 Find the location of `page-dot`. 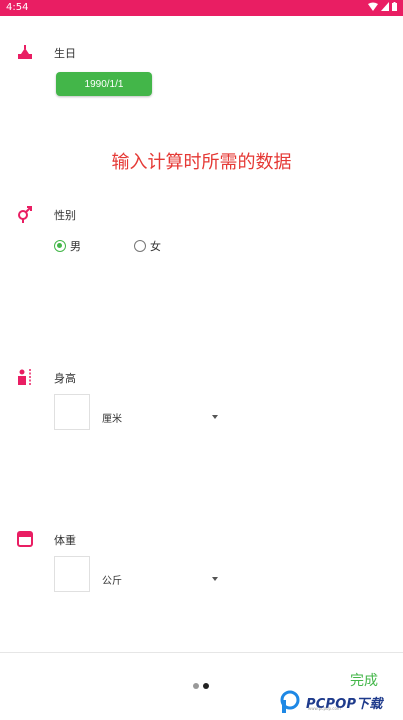

page-dot is located at coordinates (196, 686).